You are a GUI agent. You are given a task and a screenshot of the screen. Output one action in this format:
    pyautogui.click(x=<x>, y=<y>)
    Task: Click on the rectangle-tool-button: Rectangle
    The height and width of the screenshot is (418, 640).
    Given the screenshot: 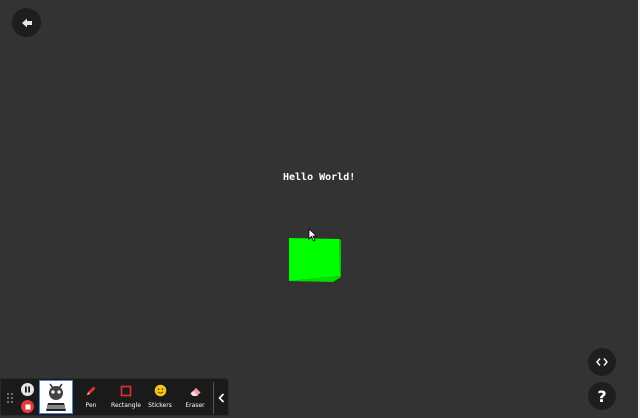 What is the action you would take?
    pyautogui.click(x=126, y=398)
    